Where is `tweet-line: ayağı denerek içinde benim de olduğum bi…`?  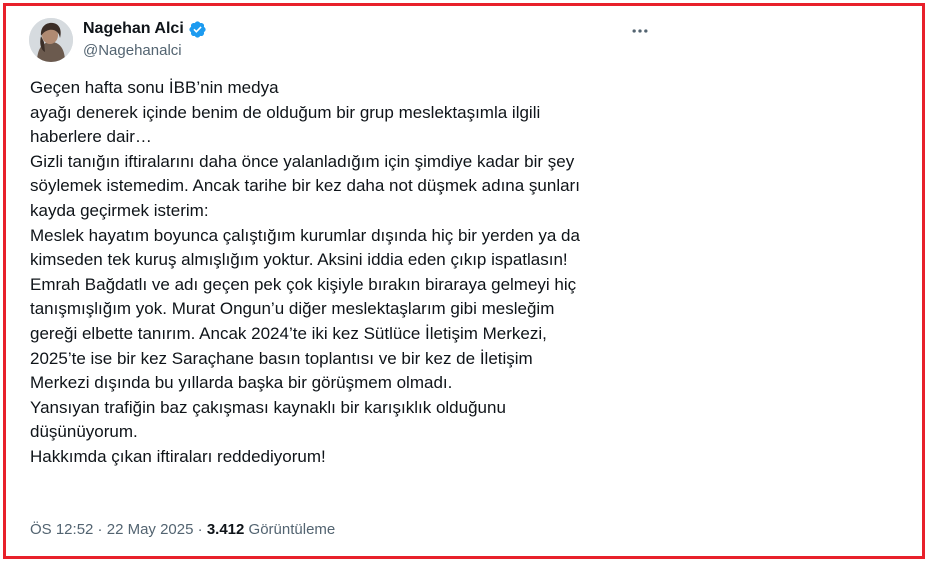 tweet-line: ayağı denerek içinde benim de olduğum bi… is located at coordinates (285, 112).